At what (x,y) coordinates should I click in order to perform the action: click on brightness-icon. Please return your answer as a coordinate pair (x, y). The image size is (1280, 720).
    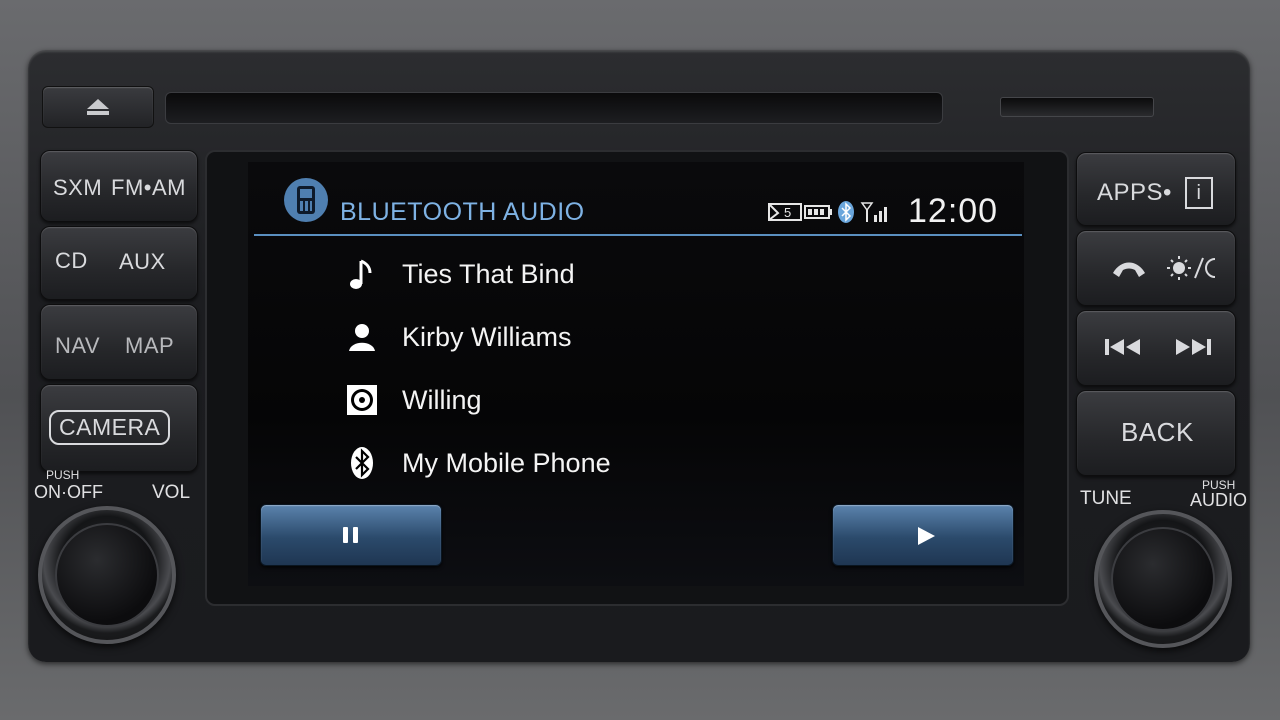
    Looking at the image, I should click on (1191, 268).